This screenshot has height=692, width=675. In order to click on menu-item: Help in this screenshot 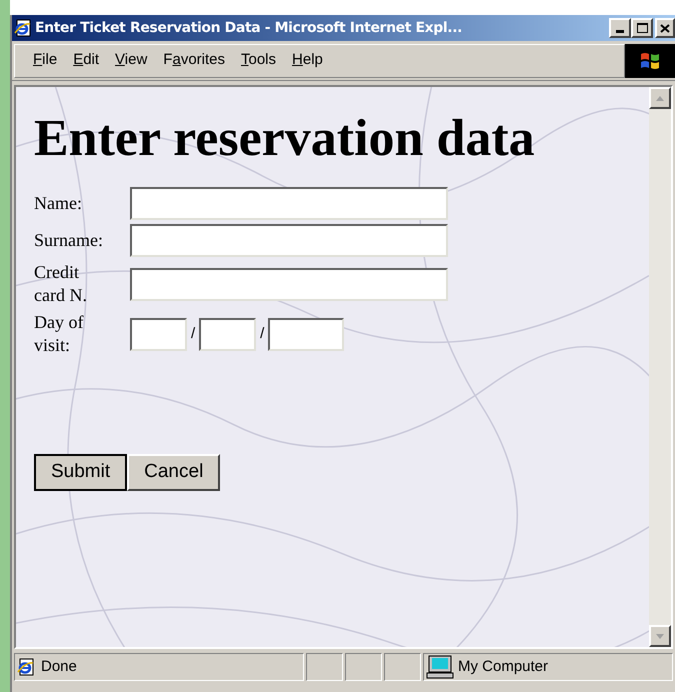, I will do `click(307, 60)`.